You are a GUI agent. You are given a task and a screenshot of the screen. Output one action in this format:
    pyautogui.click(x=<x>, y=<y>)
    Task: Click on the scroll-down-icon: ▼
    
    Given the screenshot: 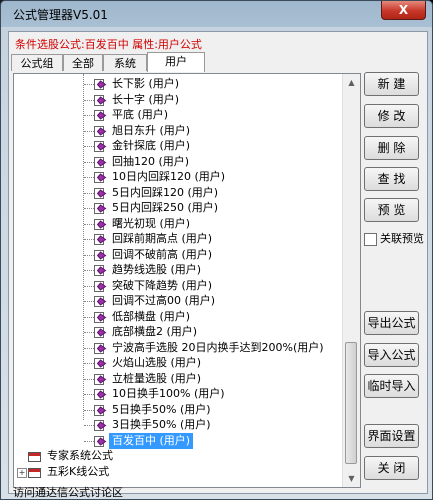 What is the action you would take?
    pyautogui.click(x=351, y=478)
    